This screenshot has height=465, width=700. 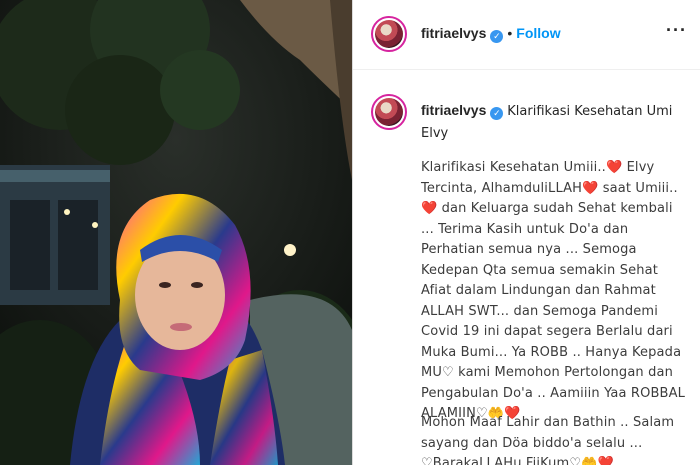 I want to click on caption-avatar, so click(x=389, y=112).